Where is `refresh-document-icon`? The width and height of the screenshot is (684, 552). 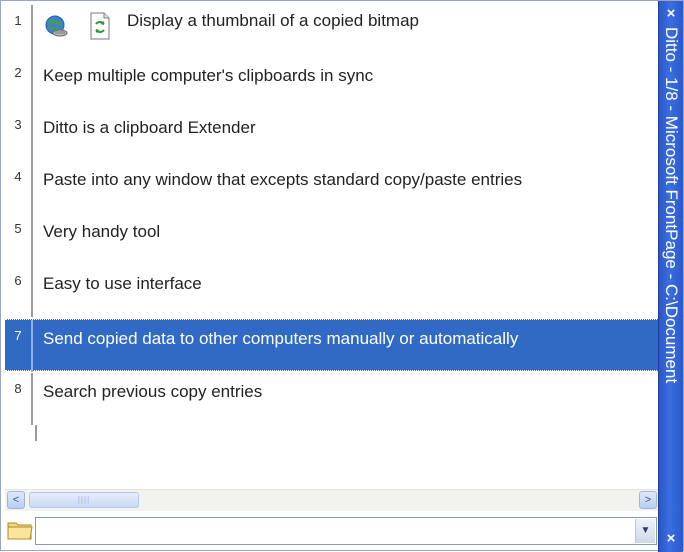
refresh-document-icon is located at coordinates (100, 26).